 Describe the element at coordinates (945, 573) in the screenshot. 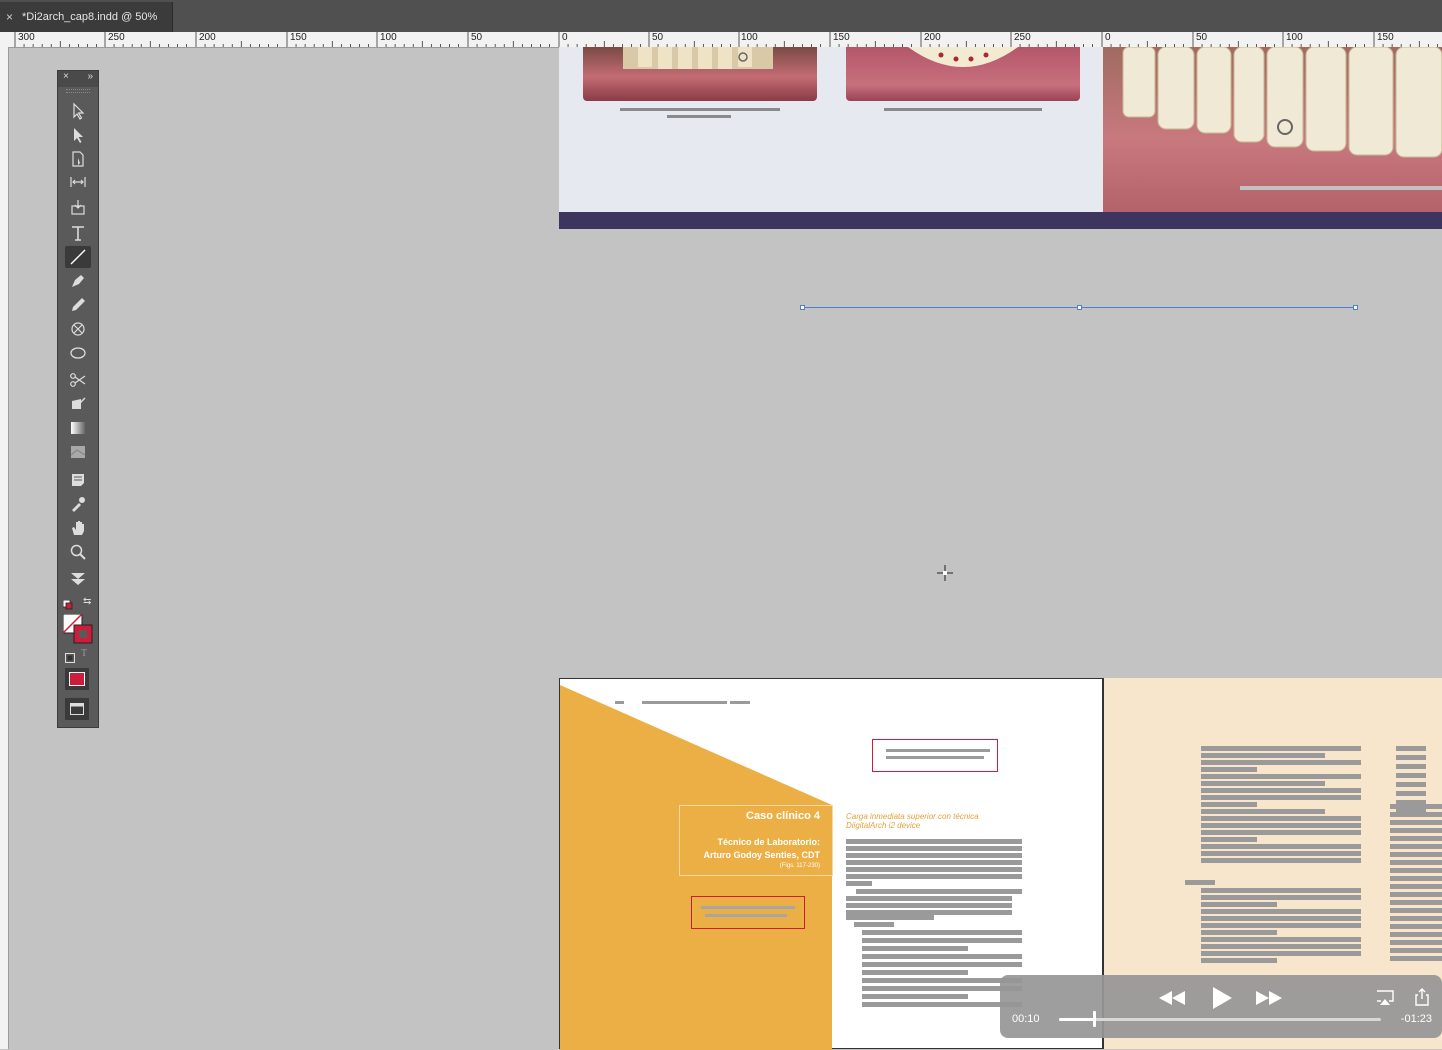

I see `crosshair-cursor-icon` at that location.